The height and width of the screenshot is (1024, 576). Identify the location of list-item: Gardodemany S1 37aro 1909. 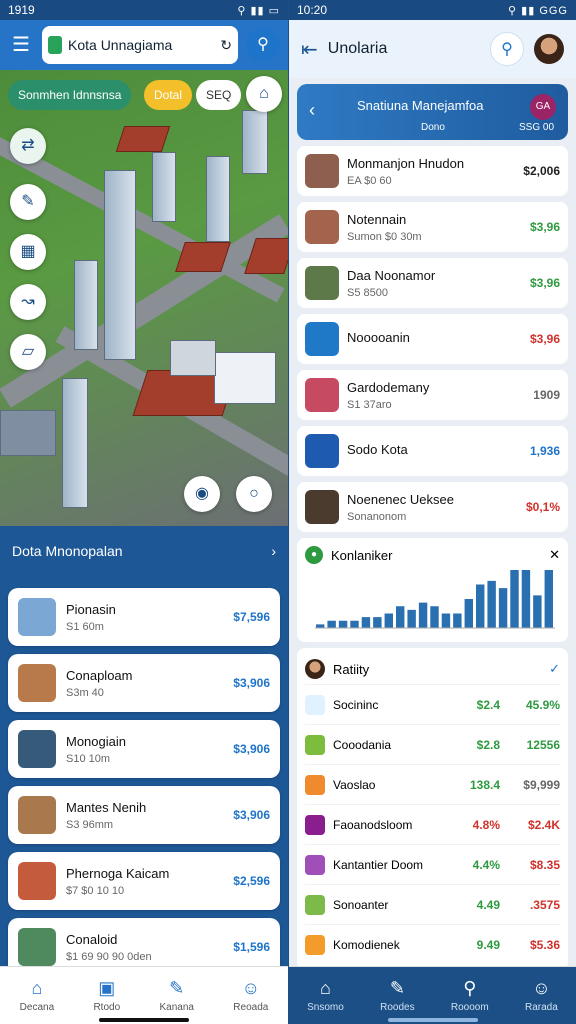
(432, 395).